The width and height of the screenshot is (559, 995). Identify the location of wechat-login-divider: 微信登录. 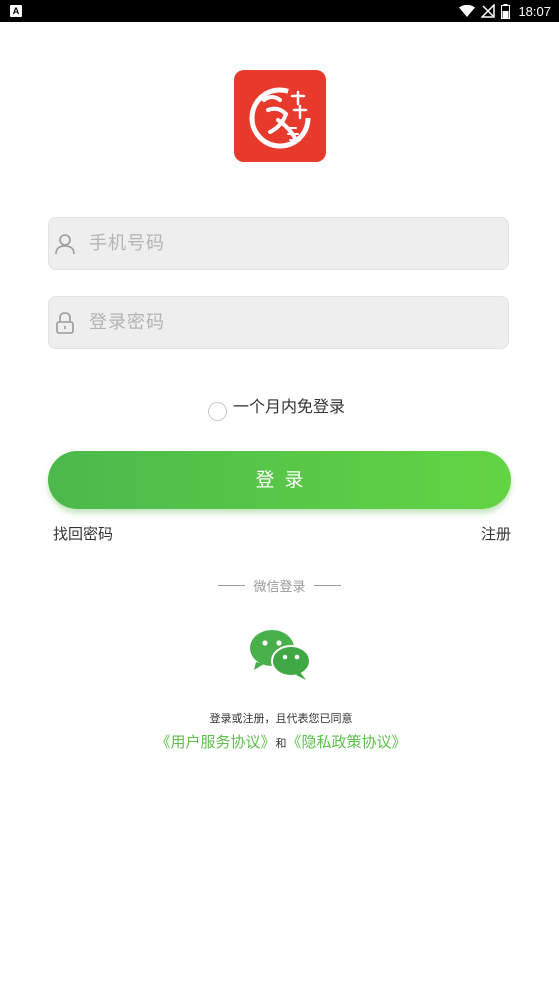
(279, 585).